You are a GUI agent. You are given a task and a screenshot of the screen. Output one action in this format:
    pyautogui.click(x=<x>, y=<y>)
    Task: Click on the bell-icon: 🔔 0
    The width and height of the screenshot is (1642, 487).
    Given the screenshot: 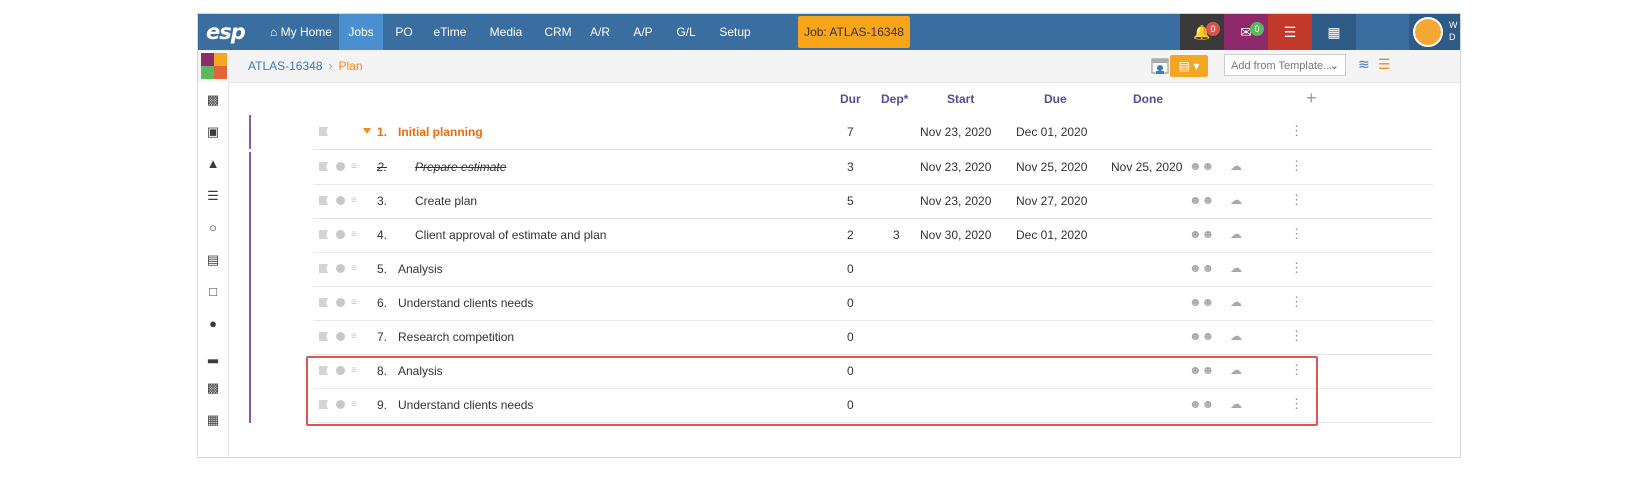 What is the action you would take?
    pyautogui.click(x=1202, y=32)
    